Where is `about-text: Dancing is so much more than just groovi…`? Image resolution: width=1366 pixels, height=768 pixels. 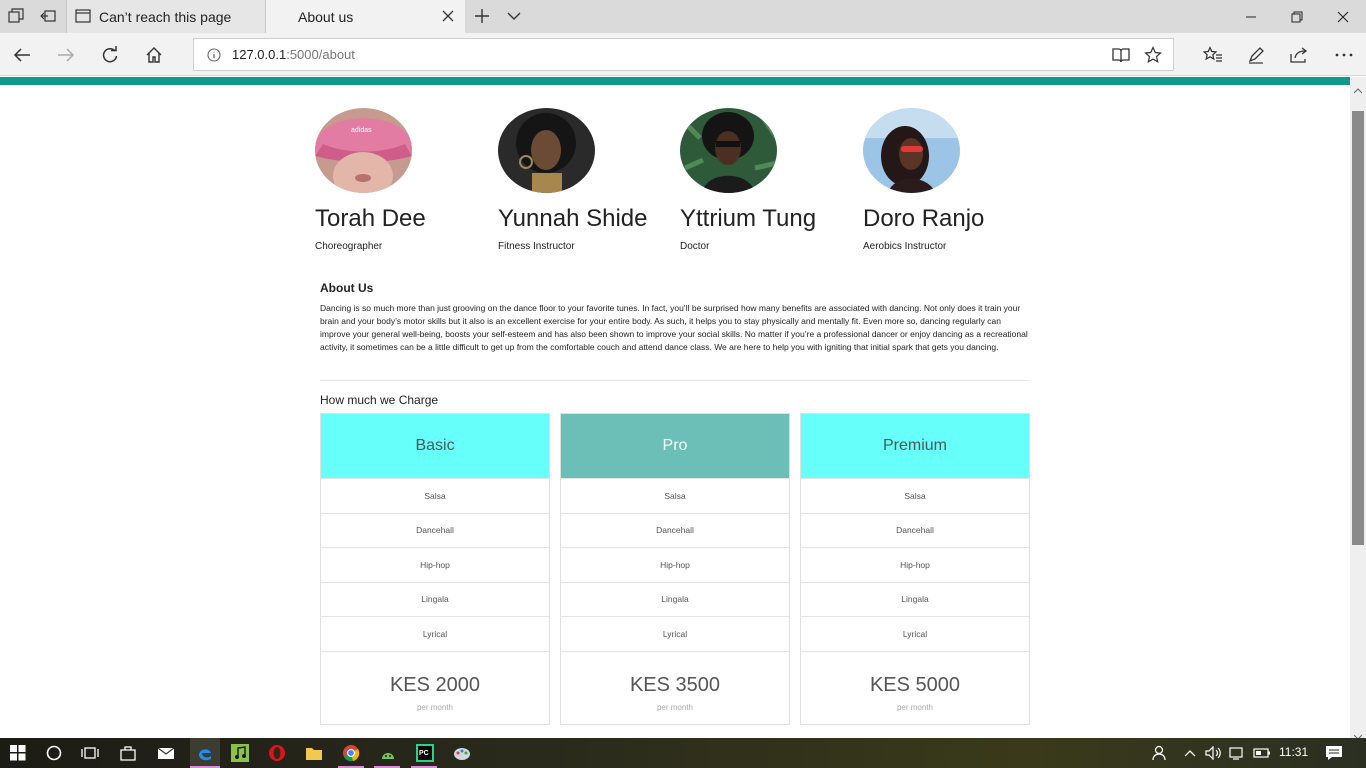
about-text: Dancing is so much more than just groovi… is located at coordinates (674, 327).